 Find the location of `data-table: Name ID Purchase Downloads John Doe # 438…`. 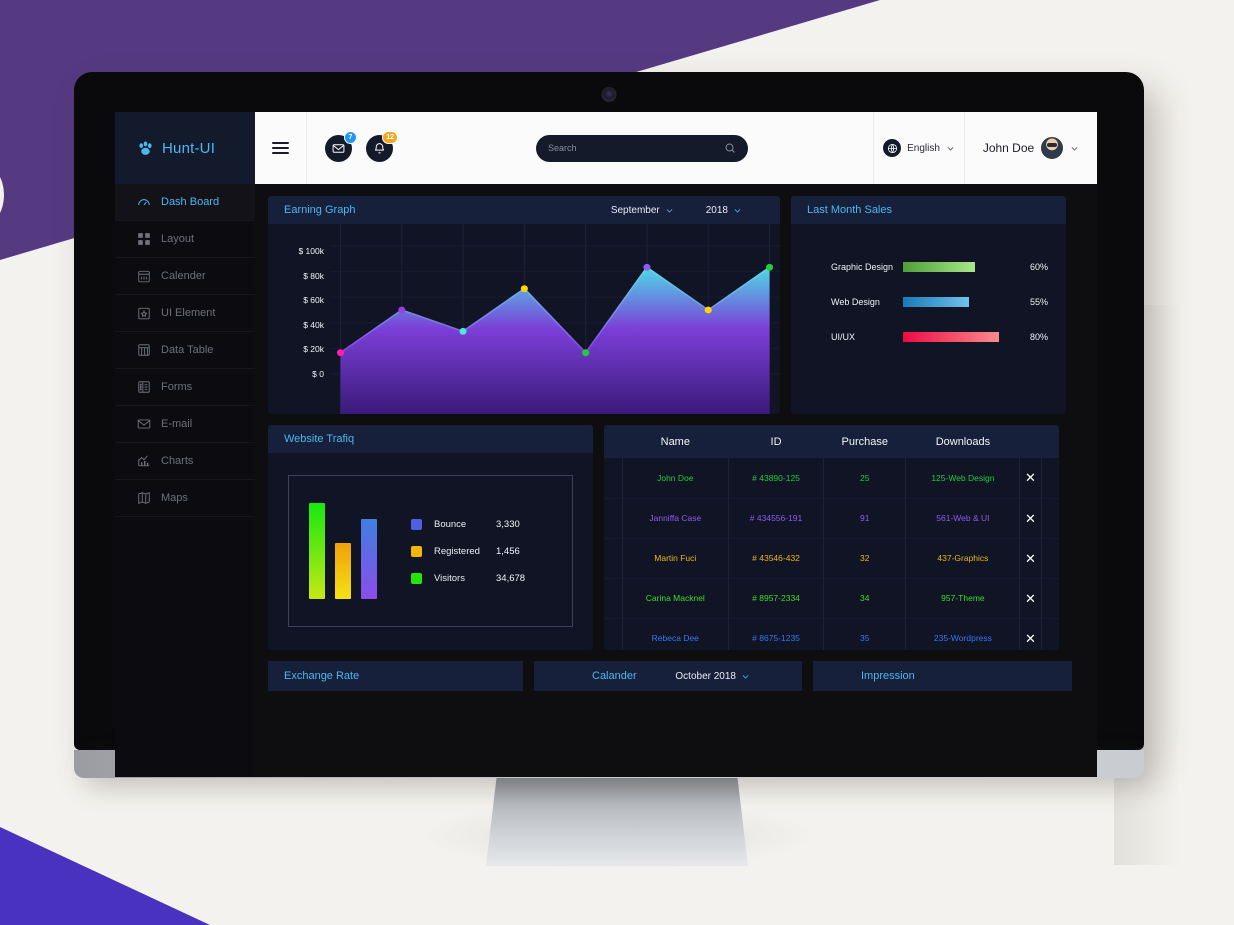

data-table: Name ID Purchase Downloads John Doe # 438… is located at coordinates (831, 537).